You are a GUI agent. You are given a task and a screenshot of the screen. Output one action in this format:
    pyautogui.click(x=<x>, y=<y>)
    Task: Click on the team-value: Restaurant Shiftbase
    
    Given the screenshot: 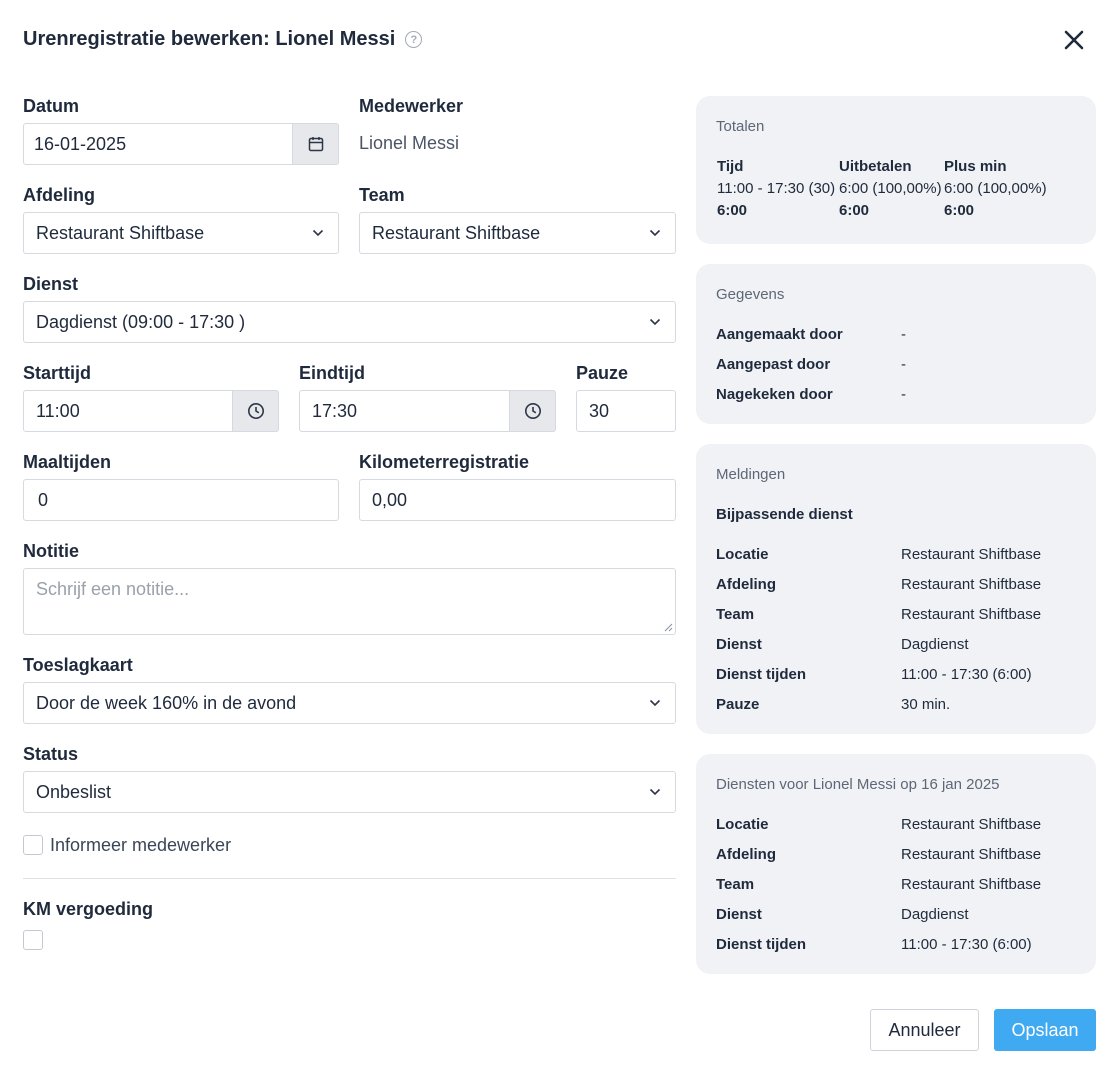 What is the action you would take?
    pyautogui.click(x=456, y=232)
    